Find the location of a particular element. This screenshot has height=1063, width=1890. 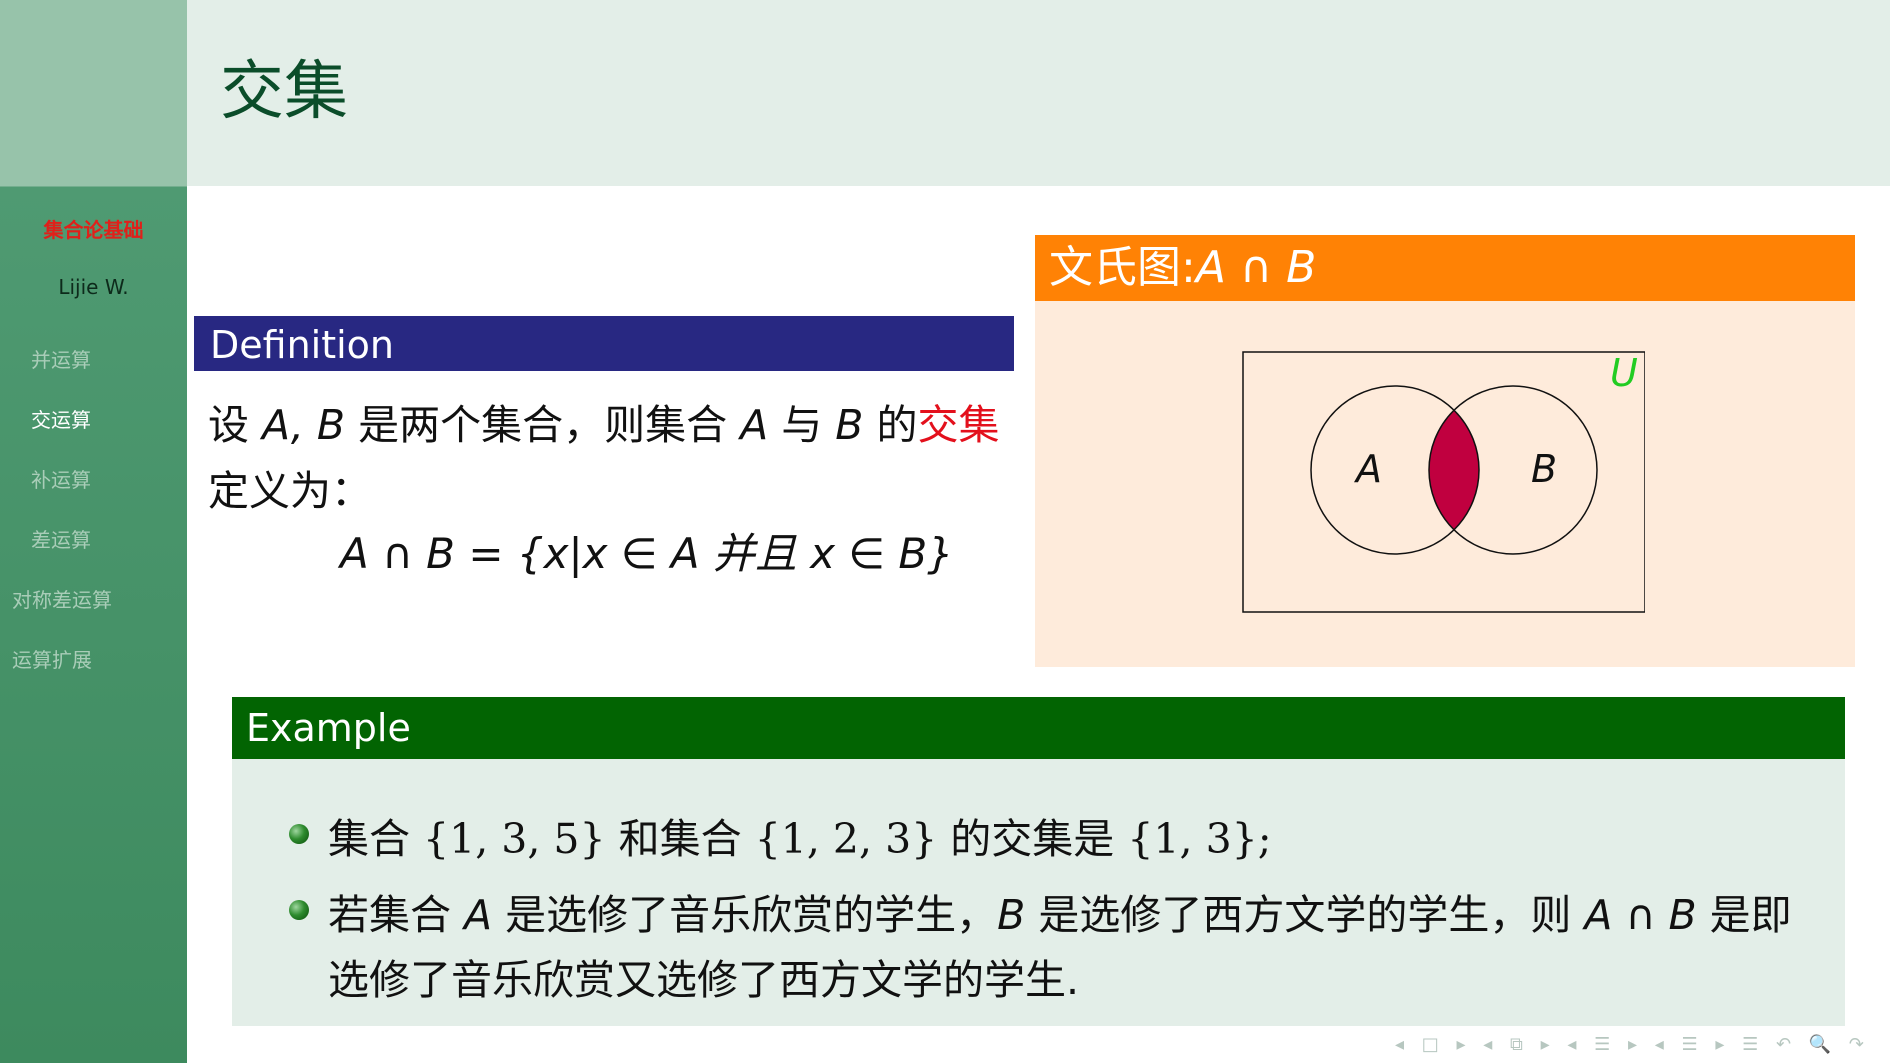

venn-block-title: 文氏图:A ∩ B is located at coordinates (1445, 268).